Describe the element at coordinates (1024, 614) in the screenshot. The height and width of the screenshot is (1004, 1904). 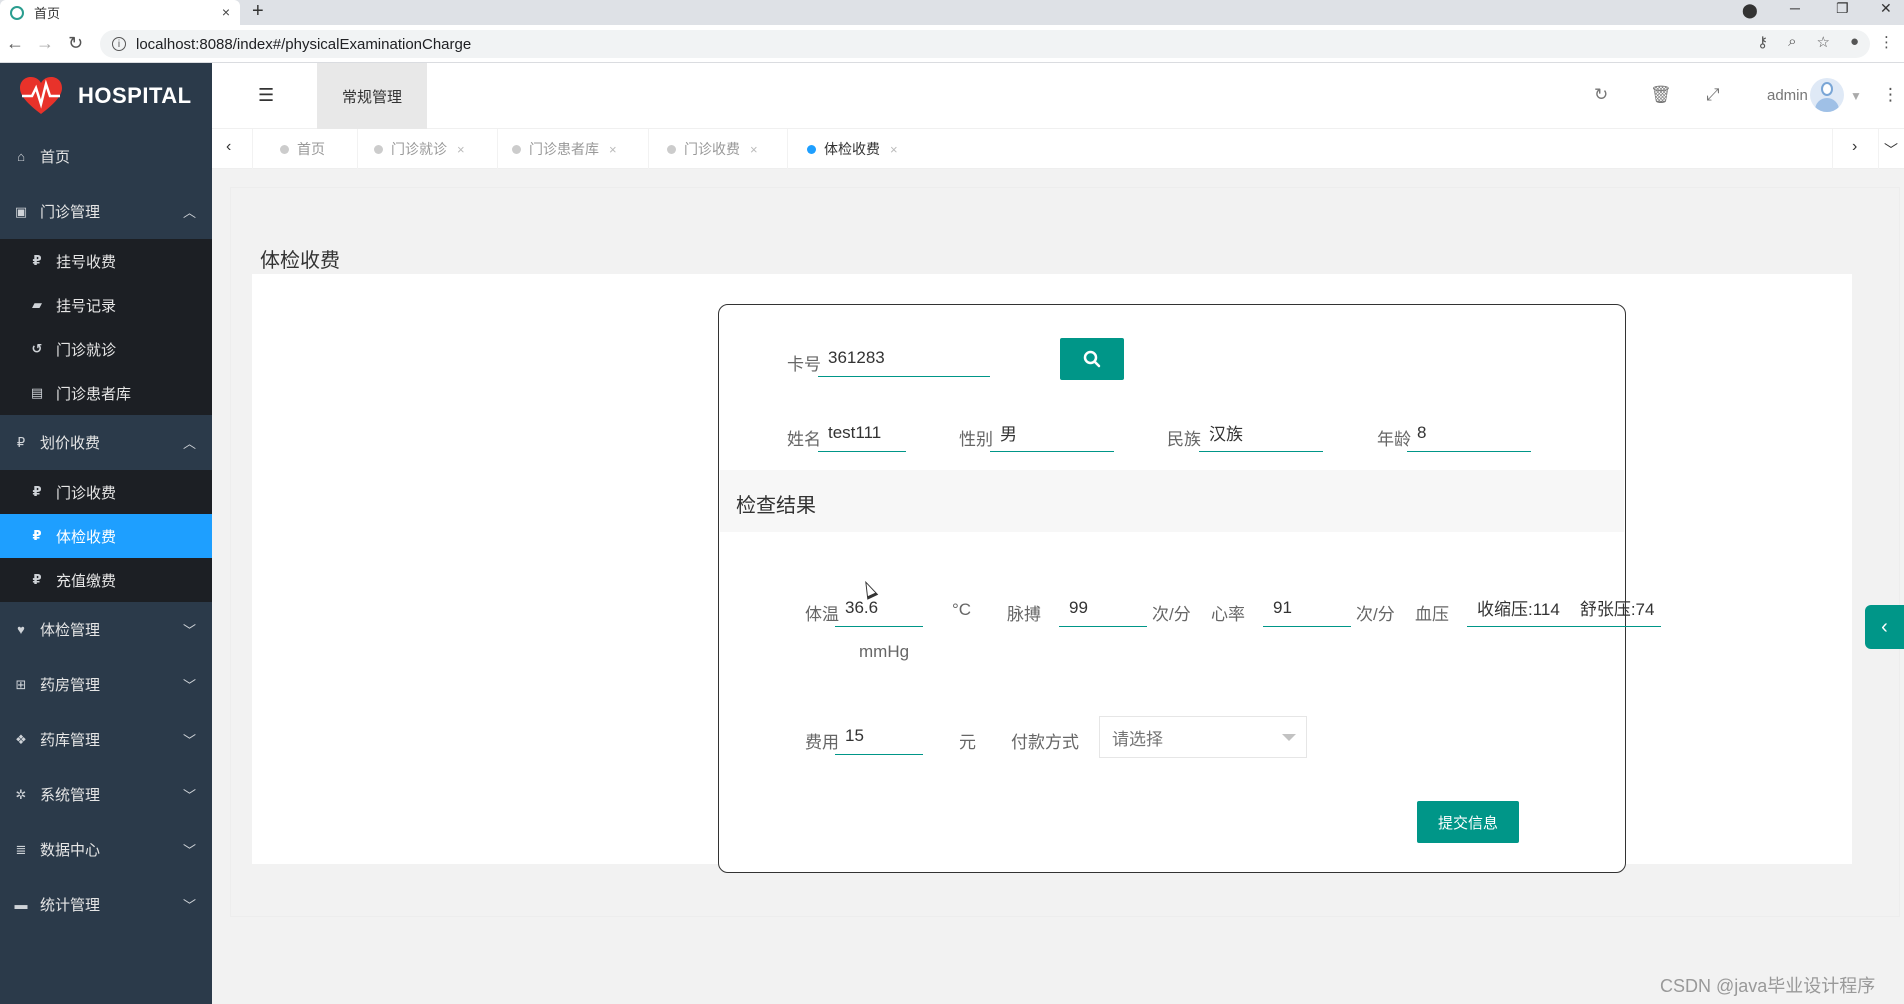
I see `pulse-label: 脉搏` at that location.